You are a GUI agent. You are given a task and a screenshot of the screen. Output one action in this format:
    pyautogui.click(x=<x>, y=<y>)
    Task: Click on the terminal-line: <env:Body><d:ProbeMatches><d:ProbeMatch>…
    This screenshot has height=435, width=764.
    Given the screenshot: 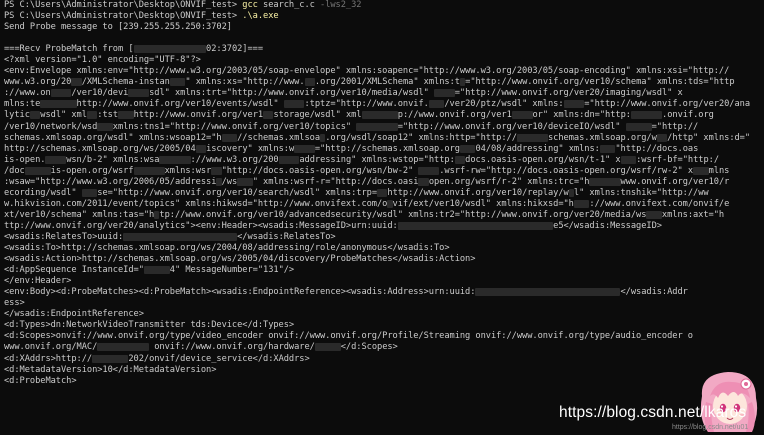 What is the action you would take?
    pyautogui.click(x=384, y=292)
    